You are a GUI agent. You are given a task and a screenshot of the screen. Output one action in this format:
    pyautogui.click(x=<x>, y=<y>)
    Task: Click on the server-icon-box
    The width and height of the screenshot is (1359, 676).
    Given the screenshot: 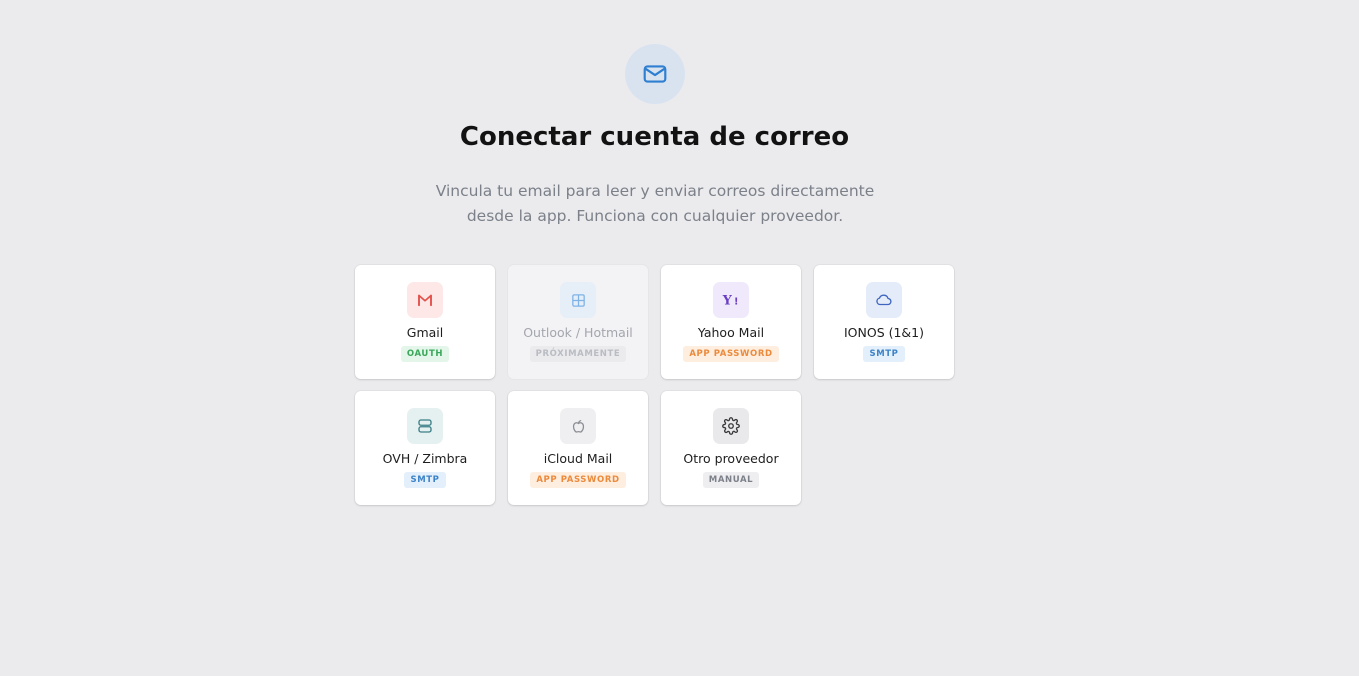 What is the action you would take?
    pyautogui.click(x=425, y=426)
    